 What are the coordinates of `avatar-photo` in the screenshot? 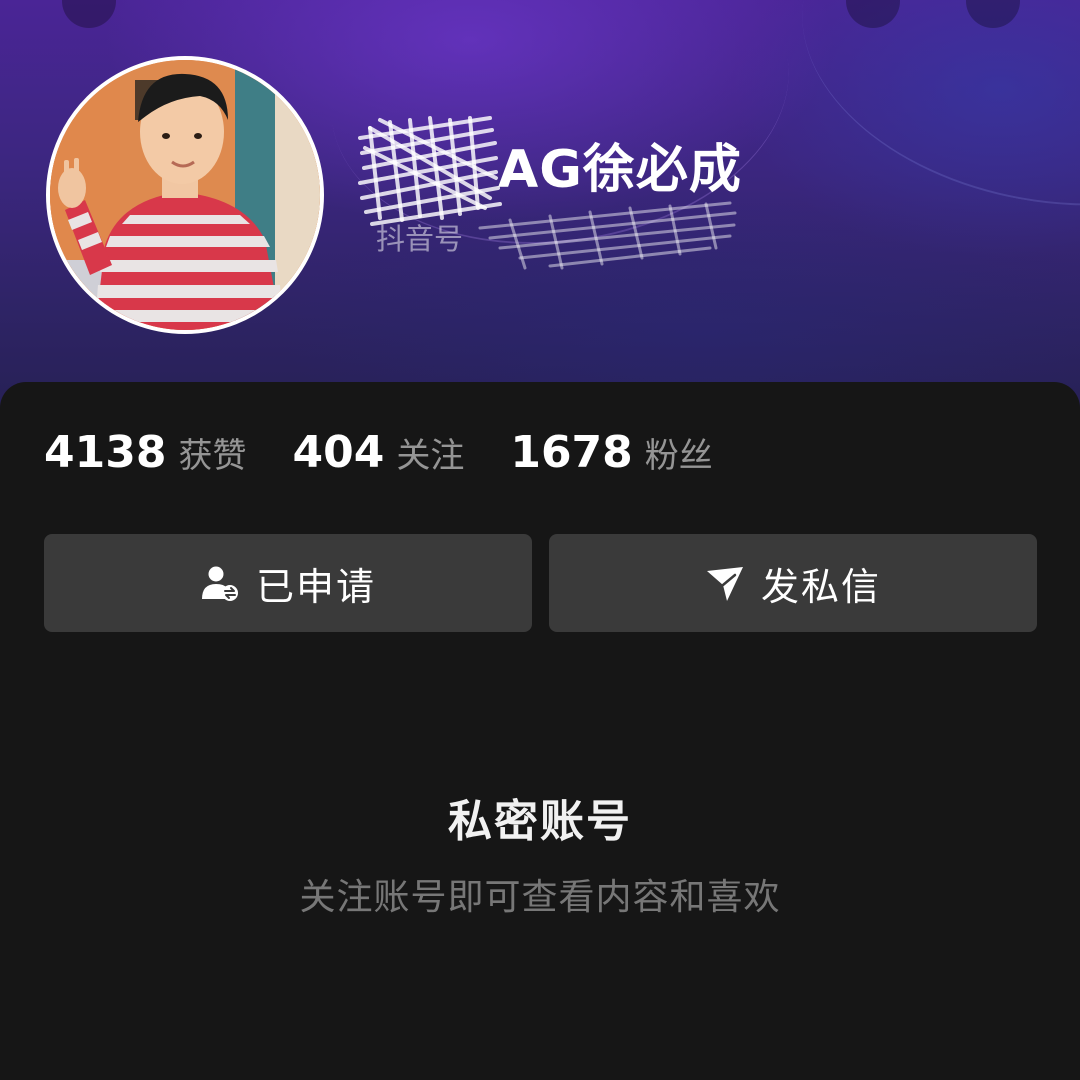 It's located at (185, 195).